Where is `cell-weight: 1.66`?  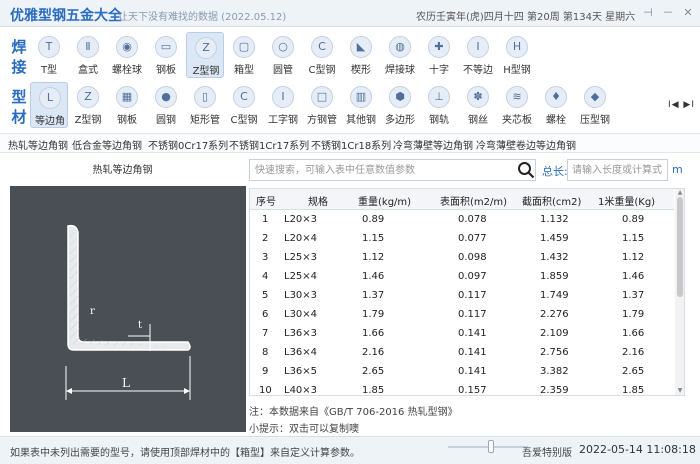 cell-weight: 1.66 is located at coordinates (373, 333).